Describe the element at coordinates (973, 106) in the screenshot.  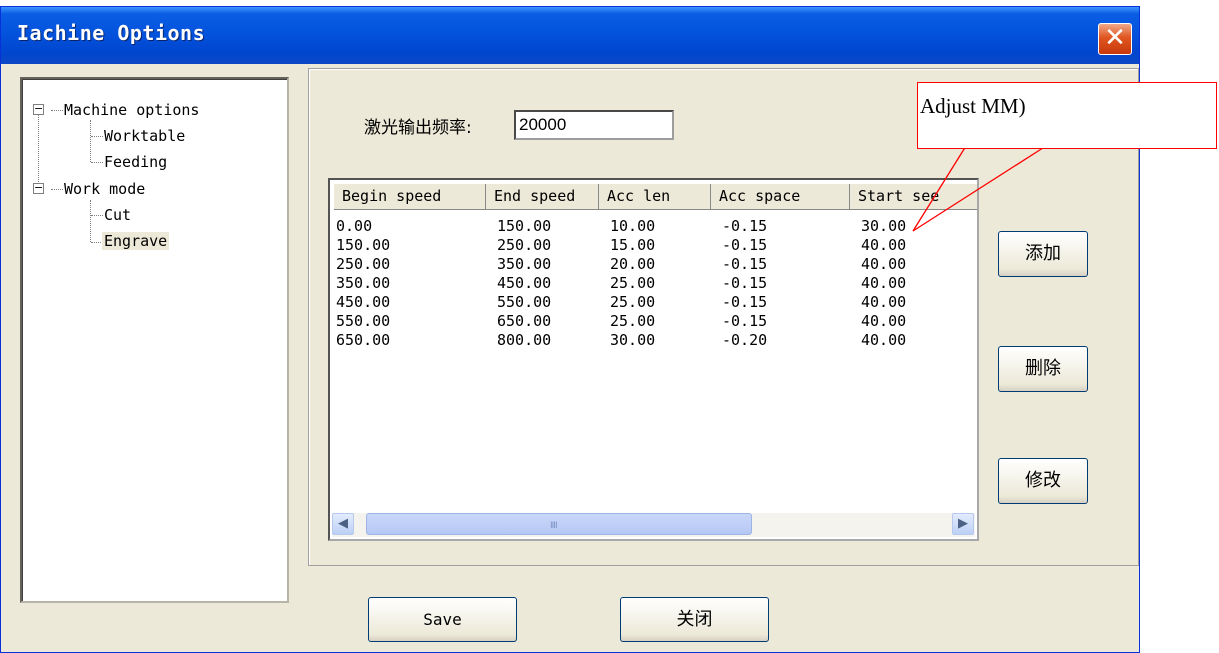
I see `annotation-text: Adjust MM)` at that location.